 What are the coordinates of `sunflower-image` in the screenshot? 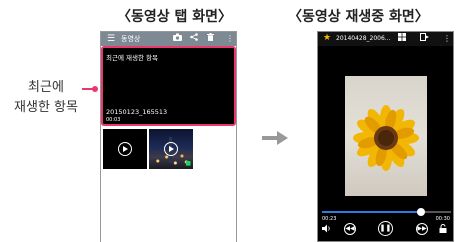 It's located at (386, 138).